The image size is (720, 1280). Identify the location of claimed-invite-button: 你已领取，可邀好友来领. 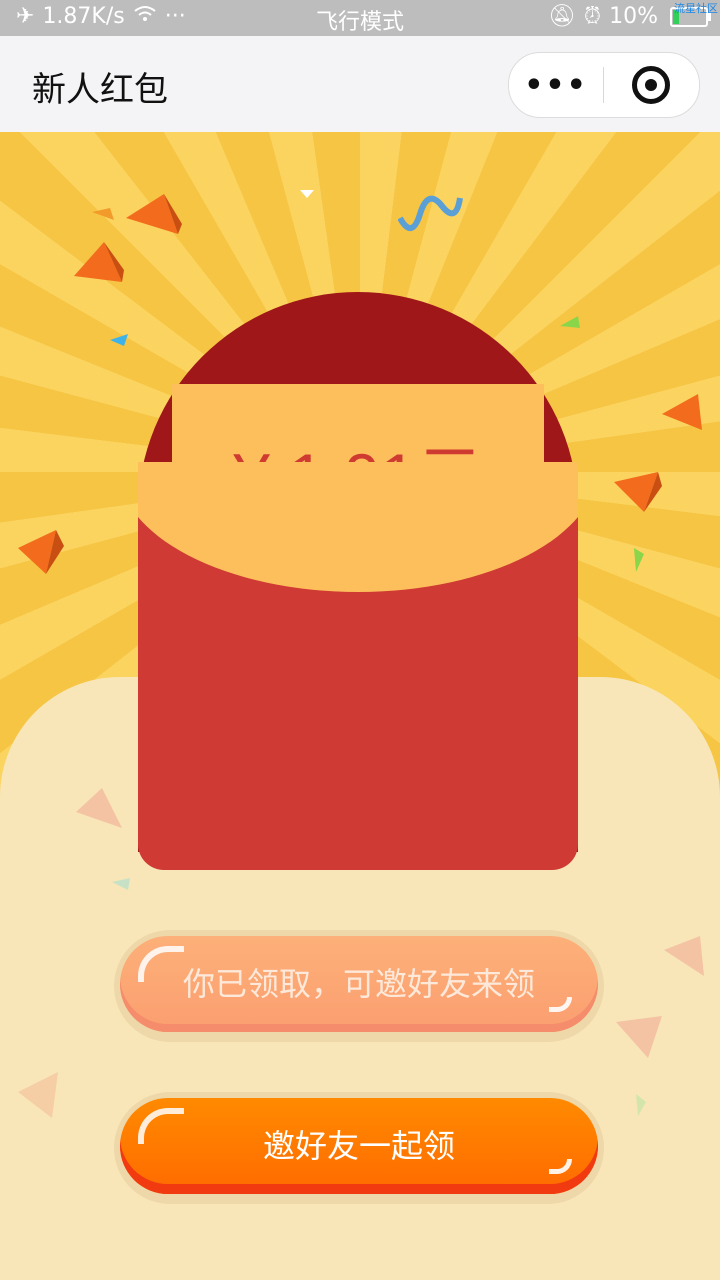
(359, 984).